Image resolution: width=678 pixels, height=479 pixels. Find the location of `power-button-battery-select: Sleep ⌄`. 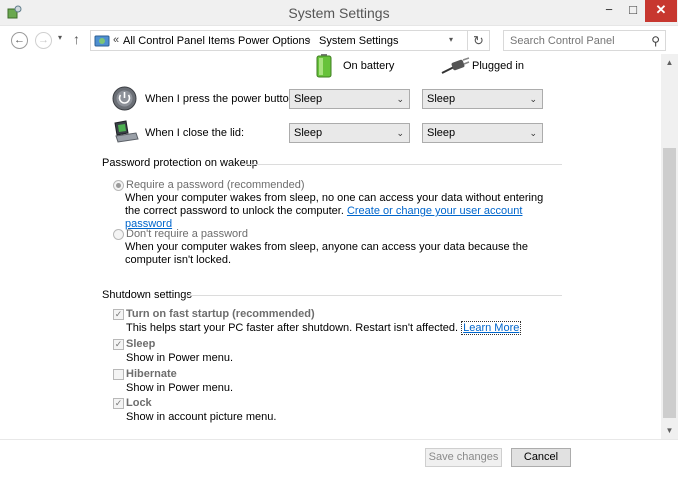

power-button-battery-select: Sleep ⌄ is located at coordinates (349, 99).